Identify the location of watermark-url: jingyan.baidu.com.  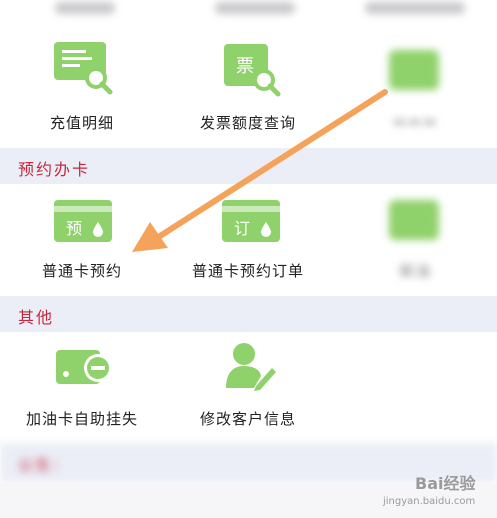
(429, 501).